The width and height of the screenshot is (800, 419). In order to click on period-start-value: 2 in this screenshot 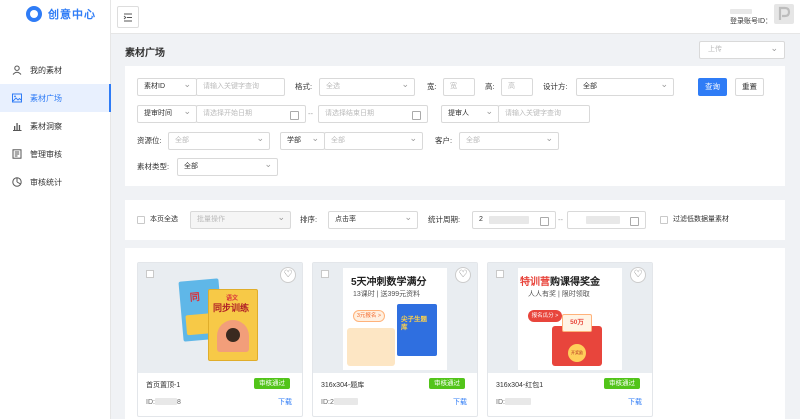, I will do `click(481, 219)`.